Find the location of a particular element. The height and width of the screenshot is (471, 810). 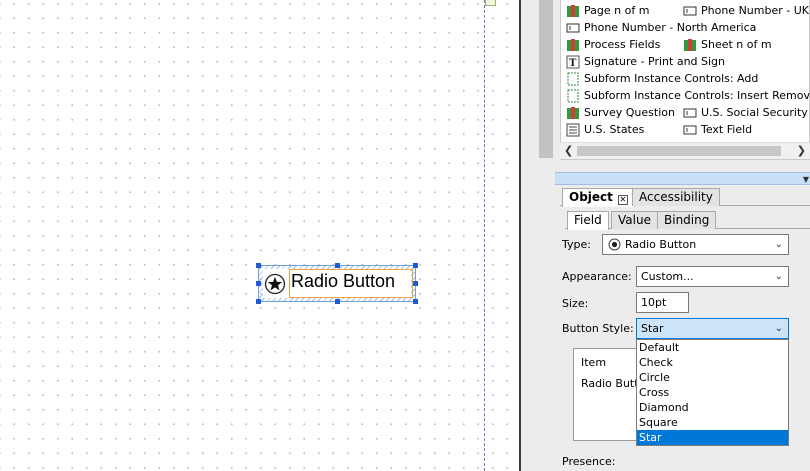

option-circle: Circle is located at coordinates (712, 377).